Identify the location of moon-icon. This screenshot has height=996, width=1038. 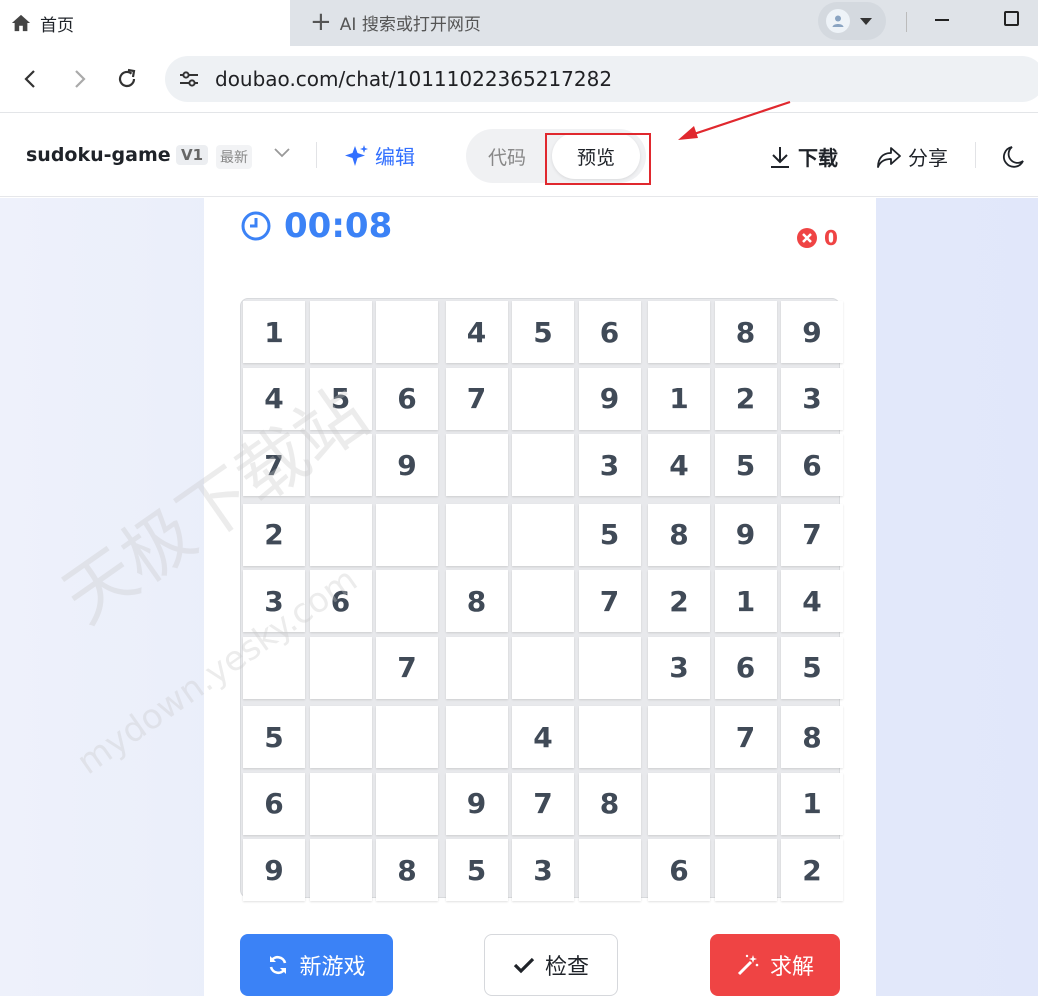
(1014, 157).